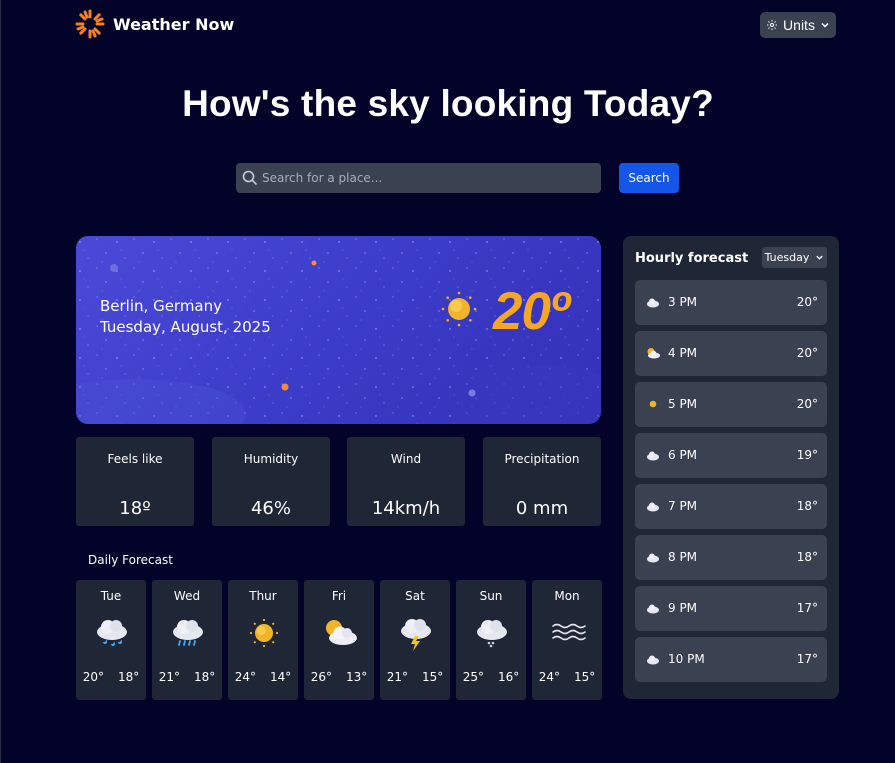 This screenshot has width=895, height=763. Describe the element at coordinates (683, 302) in the screenshot. I see `hour-time: 3 PM` at that location.